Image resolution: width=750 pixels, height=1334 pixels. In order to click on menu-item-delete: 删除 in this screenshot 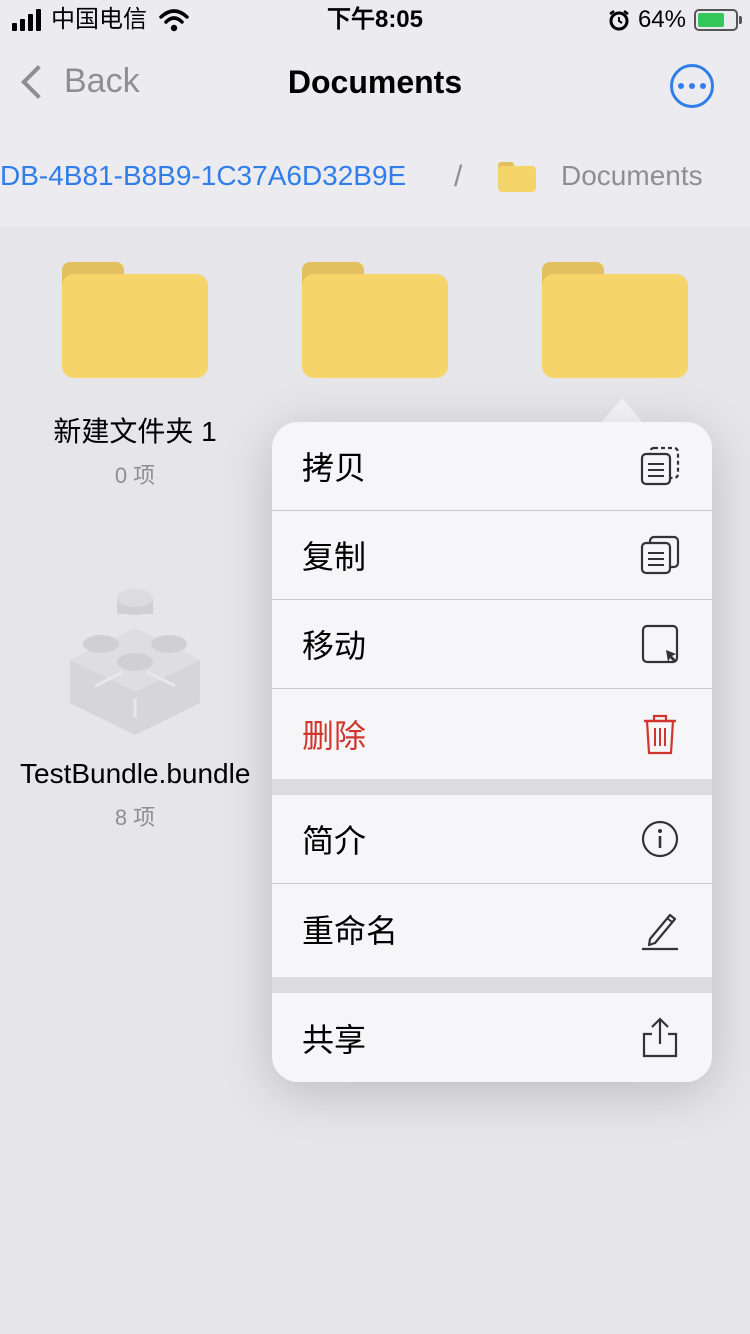, I will do `click(492, 733)`.